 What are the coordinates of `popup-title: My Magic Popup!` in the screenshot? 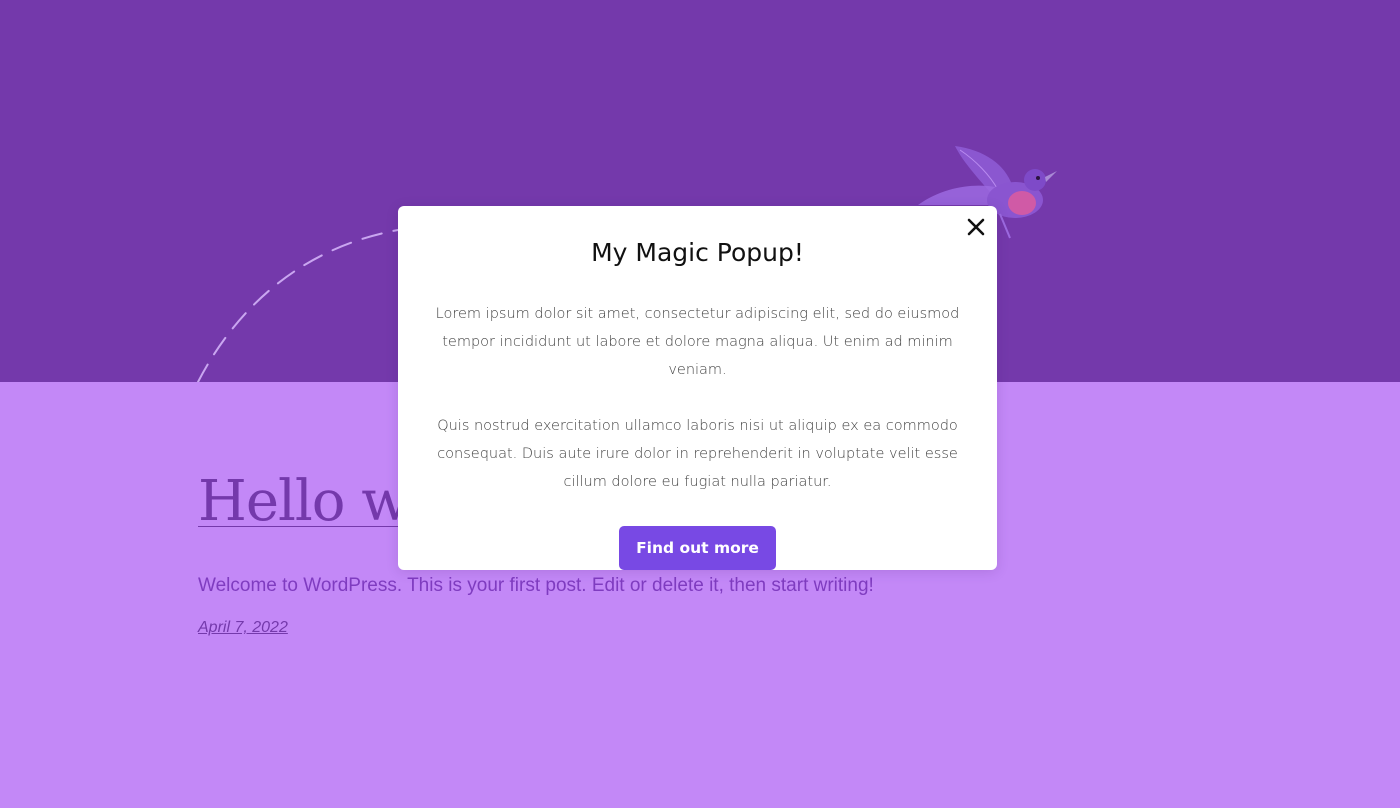 It's located at (697, 252).